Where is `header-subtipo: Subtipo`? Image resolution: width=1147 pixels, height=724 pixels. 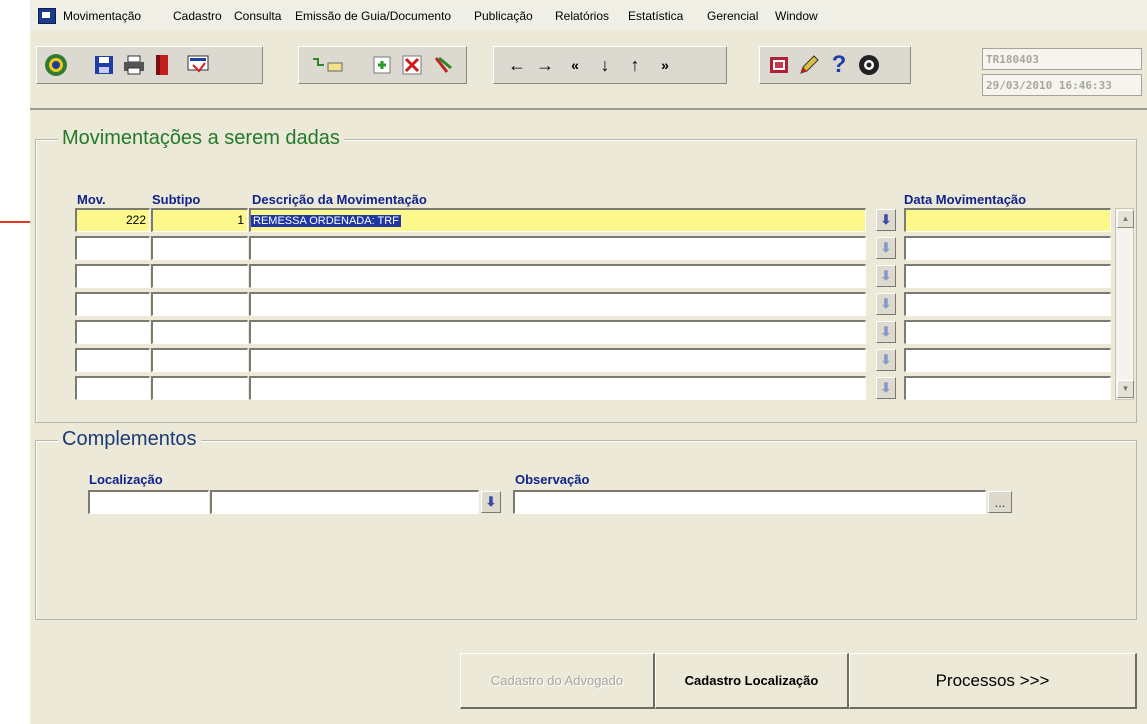 header-subtipo: Subtipo is located at coordinates (176, 199).